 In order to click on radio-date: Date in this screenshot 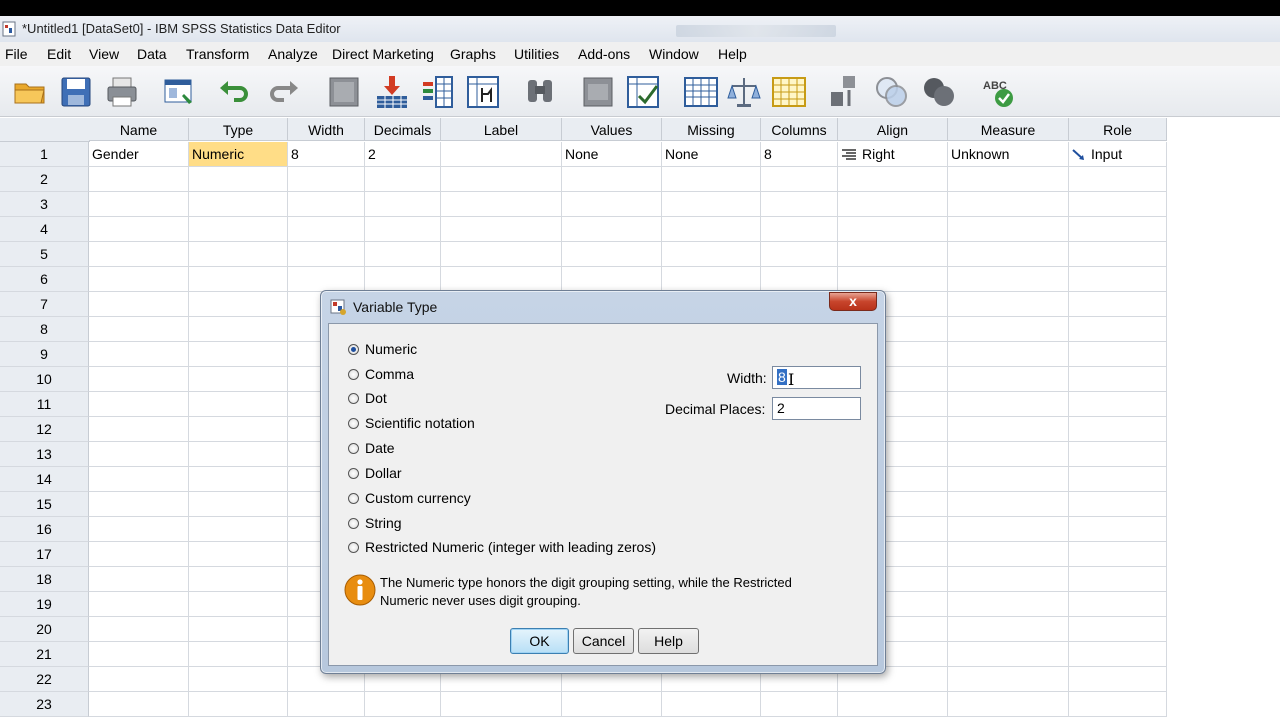, I will do `click(371, 448)`.